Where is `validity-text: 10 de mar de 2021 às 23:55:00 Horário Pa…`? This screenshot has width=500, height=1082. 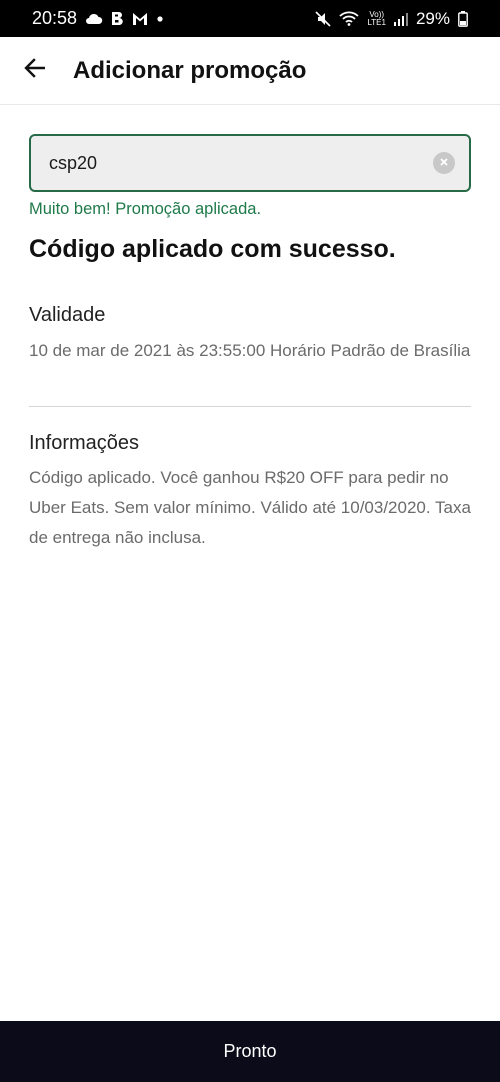 validity-text: 10 de mar de 2021 às 23:55:00 Horário Pa… is located at coordinates (250, 350).